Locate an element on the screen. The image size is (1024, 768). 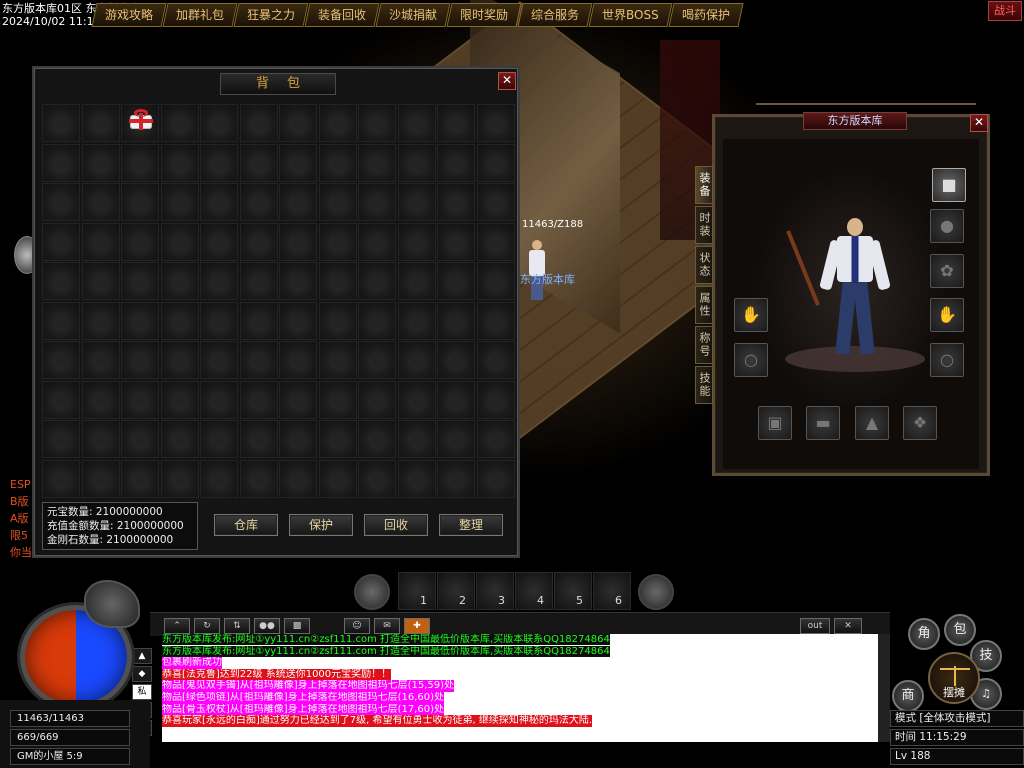
chat-close-button: ✕ is located at coordinates (848, 626).